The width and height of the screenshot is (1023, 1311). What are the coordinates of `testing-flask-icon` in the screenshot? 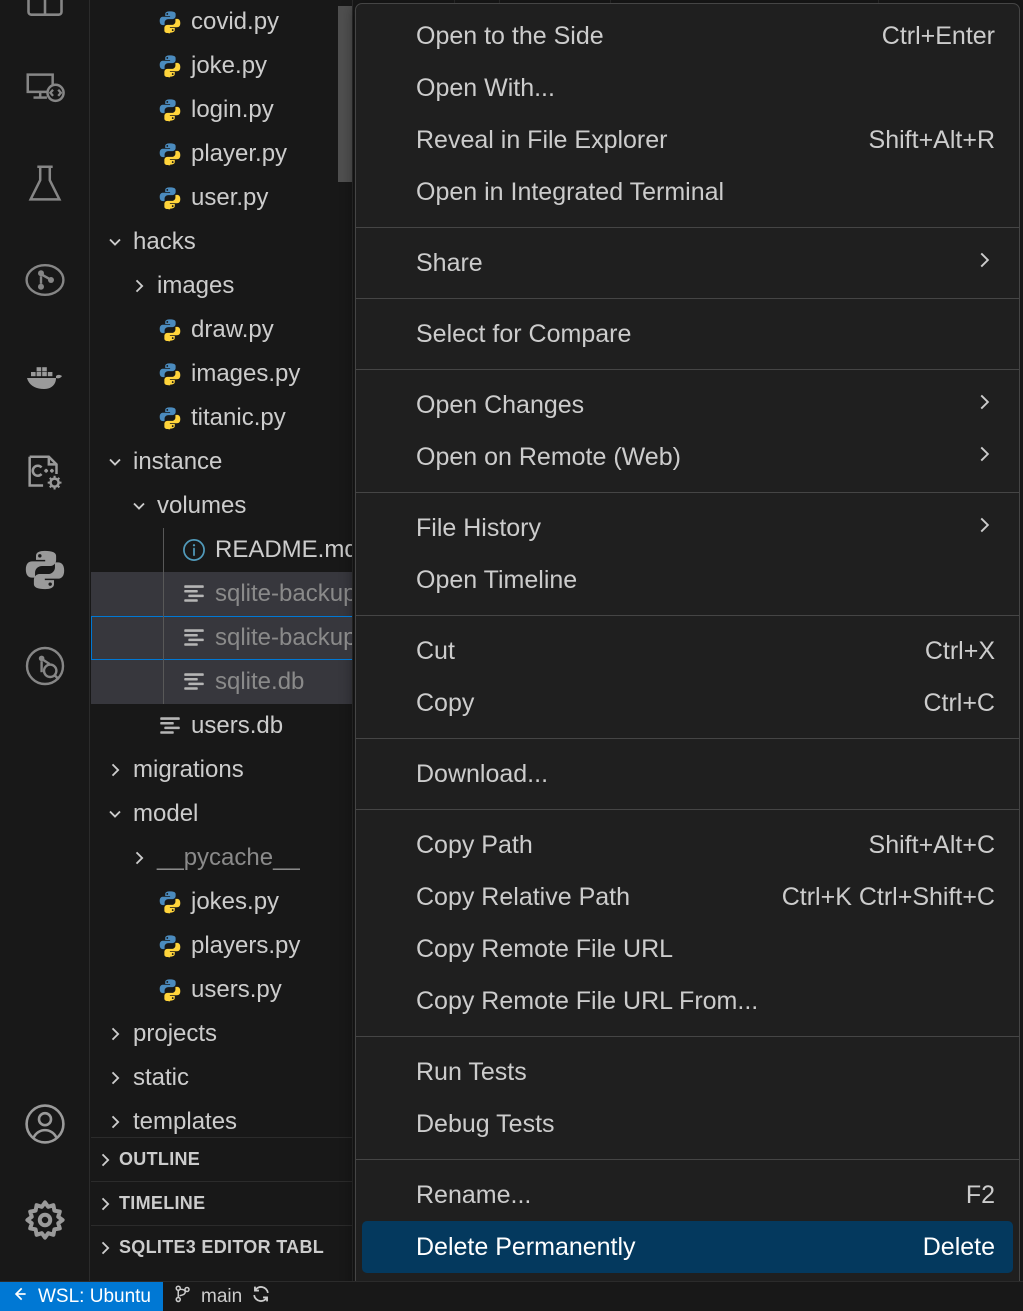 It's located at (45, 184).